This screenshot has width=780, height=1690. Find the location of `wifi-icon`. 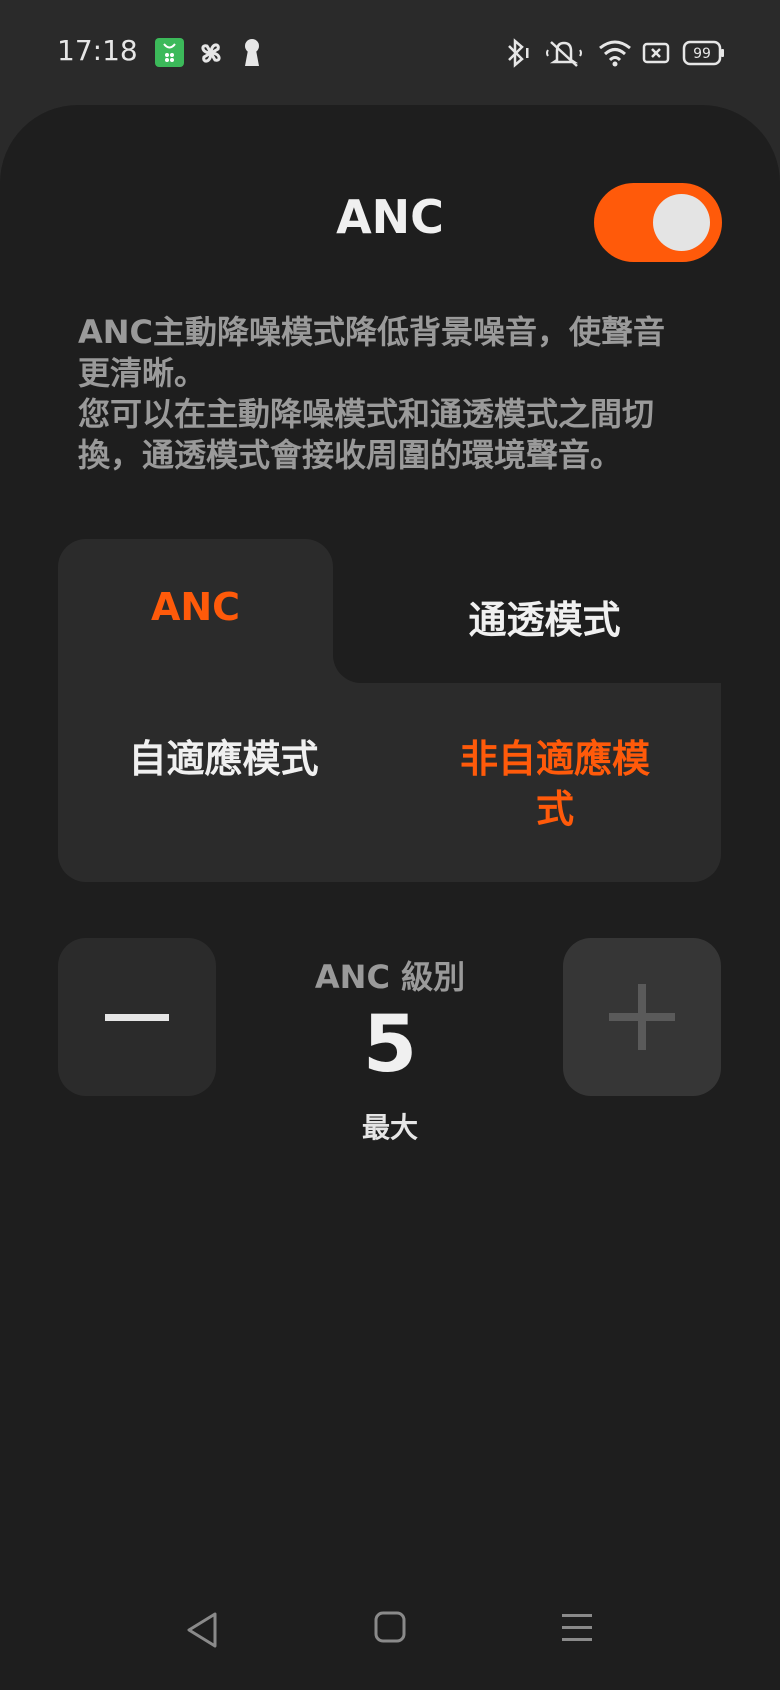

wifi-icon is located at coordinates (615, 53).